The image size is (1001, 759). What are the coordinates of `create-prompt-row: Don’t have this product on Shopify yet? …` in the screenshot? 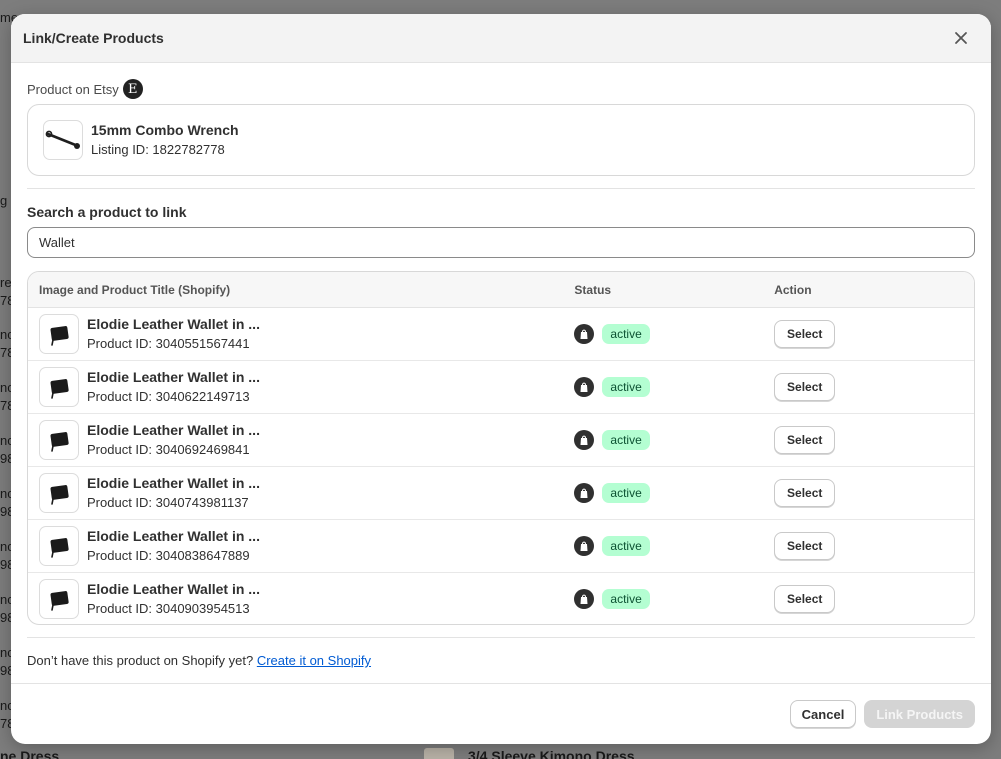 It's located at (501, 661).